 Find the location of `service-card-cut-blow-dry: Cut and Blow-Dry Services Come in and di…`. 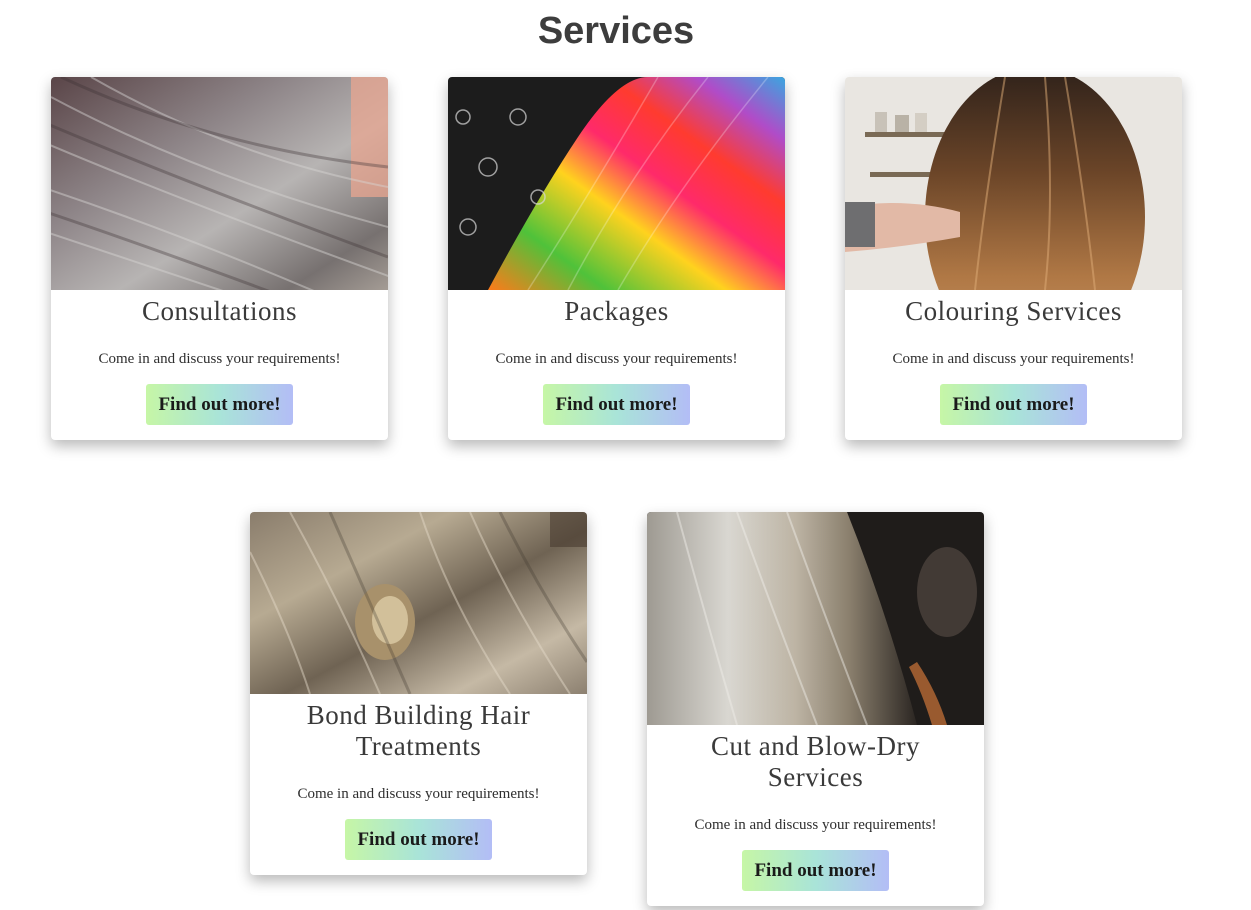

service-card-cut-blow-dry: Cut and Blow-Dry Services Come in and di… is located at coordinates (815, 709).